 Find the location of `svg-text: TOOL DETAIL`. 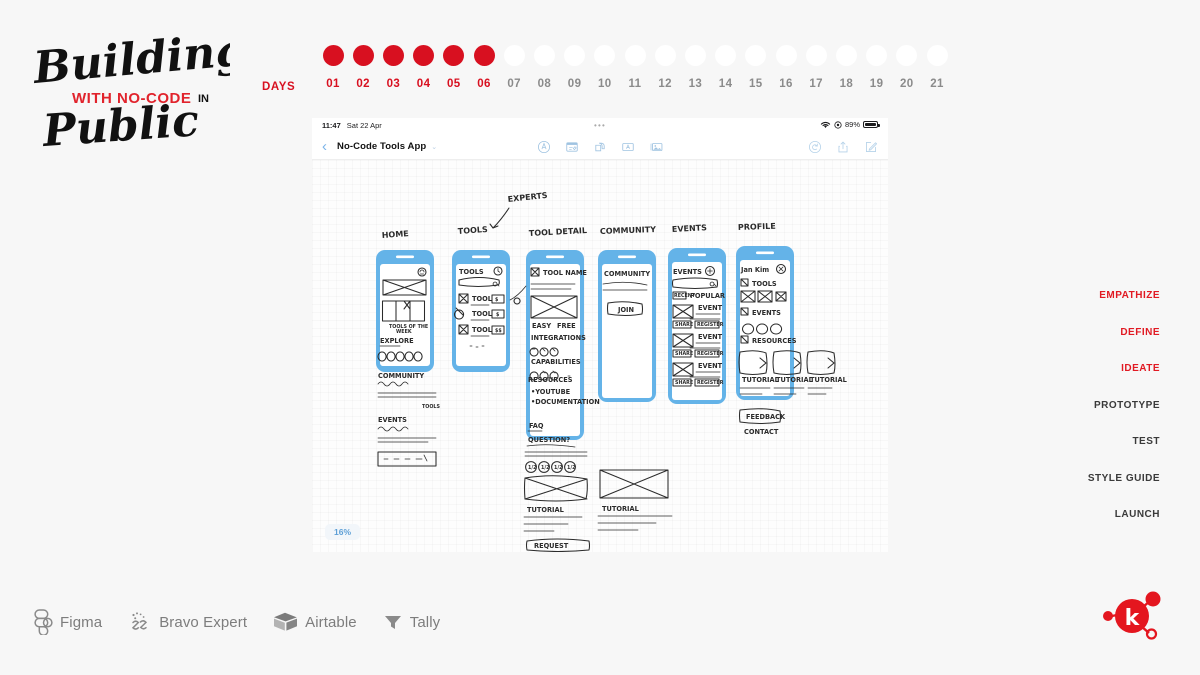

svg-text: TOOL DETAIL is located at coordinates (558, 232).